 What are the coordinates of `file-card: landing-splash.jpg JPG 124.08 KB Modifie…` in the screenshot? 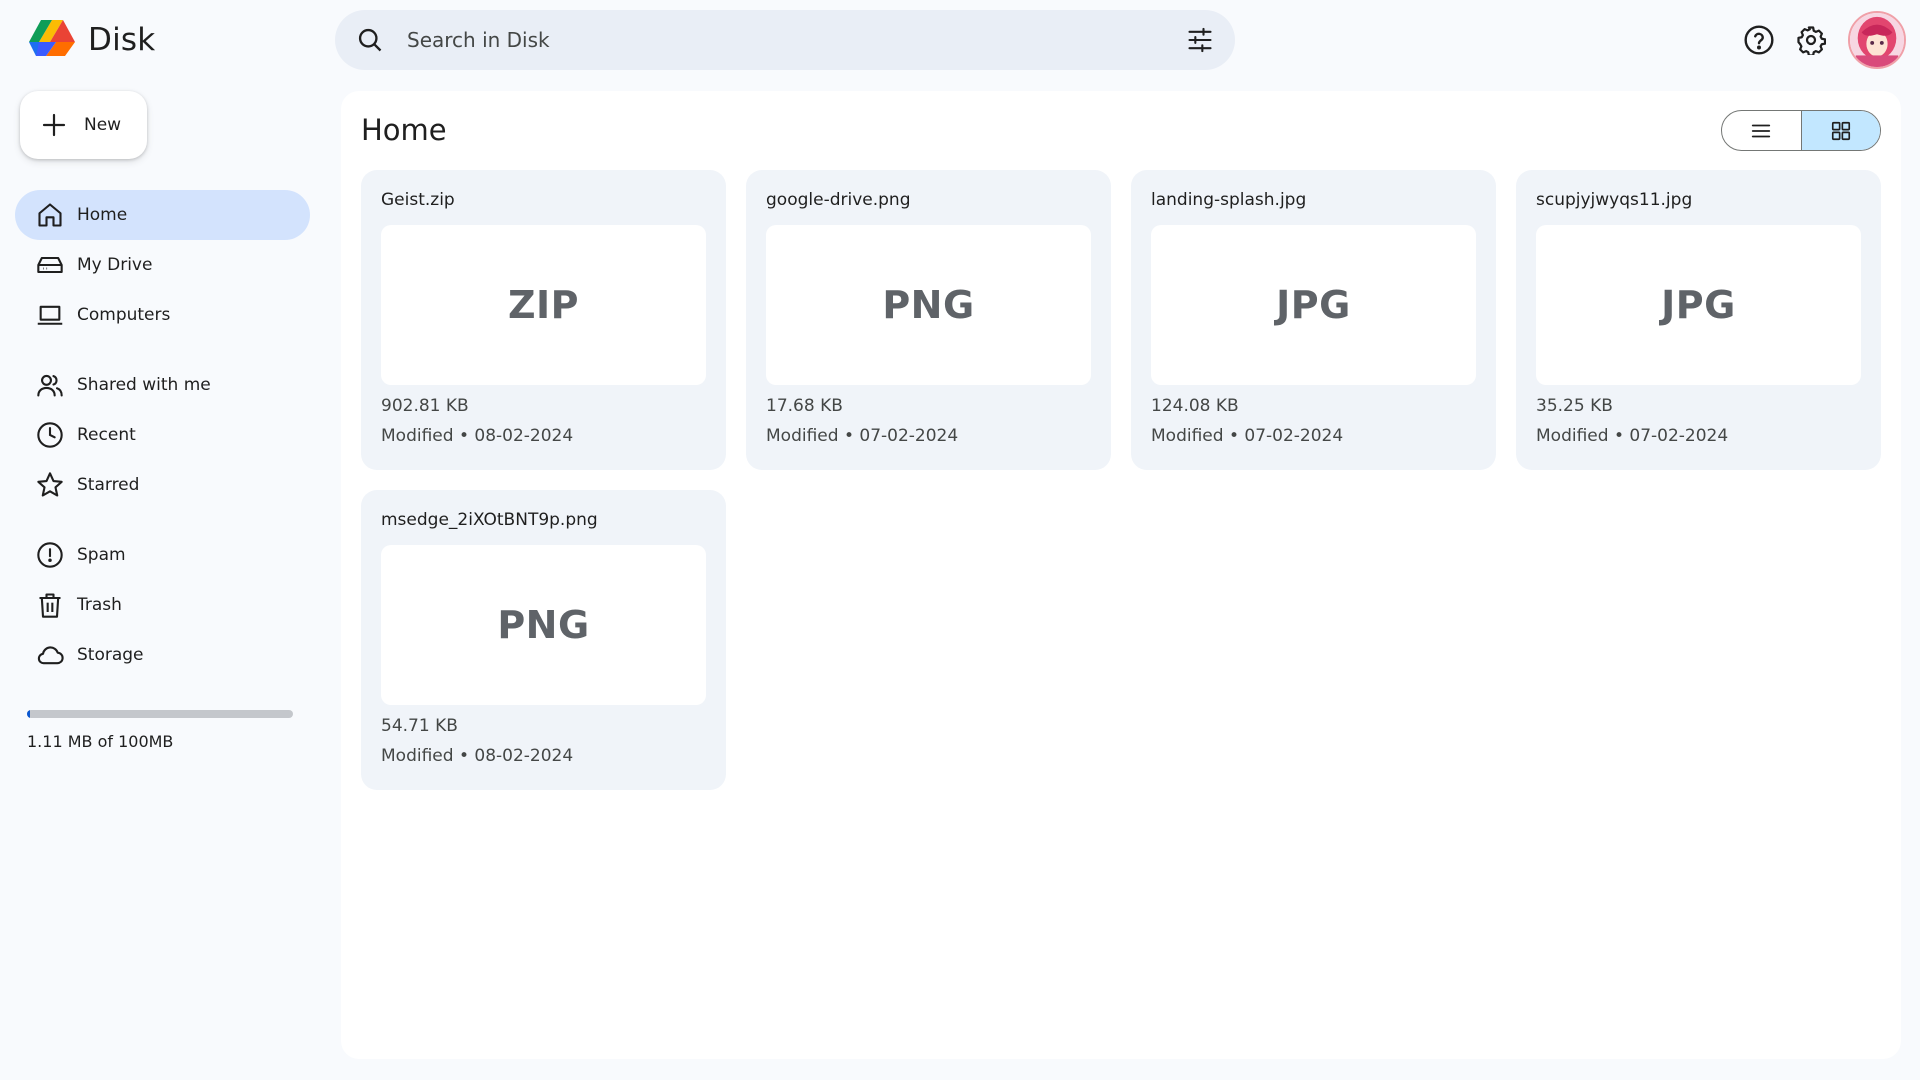 It's located at (1313, 320).